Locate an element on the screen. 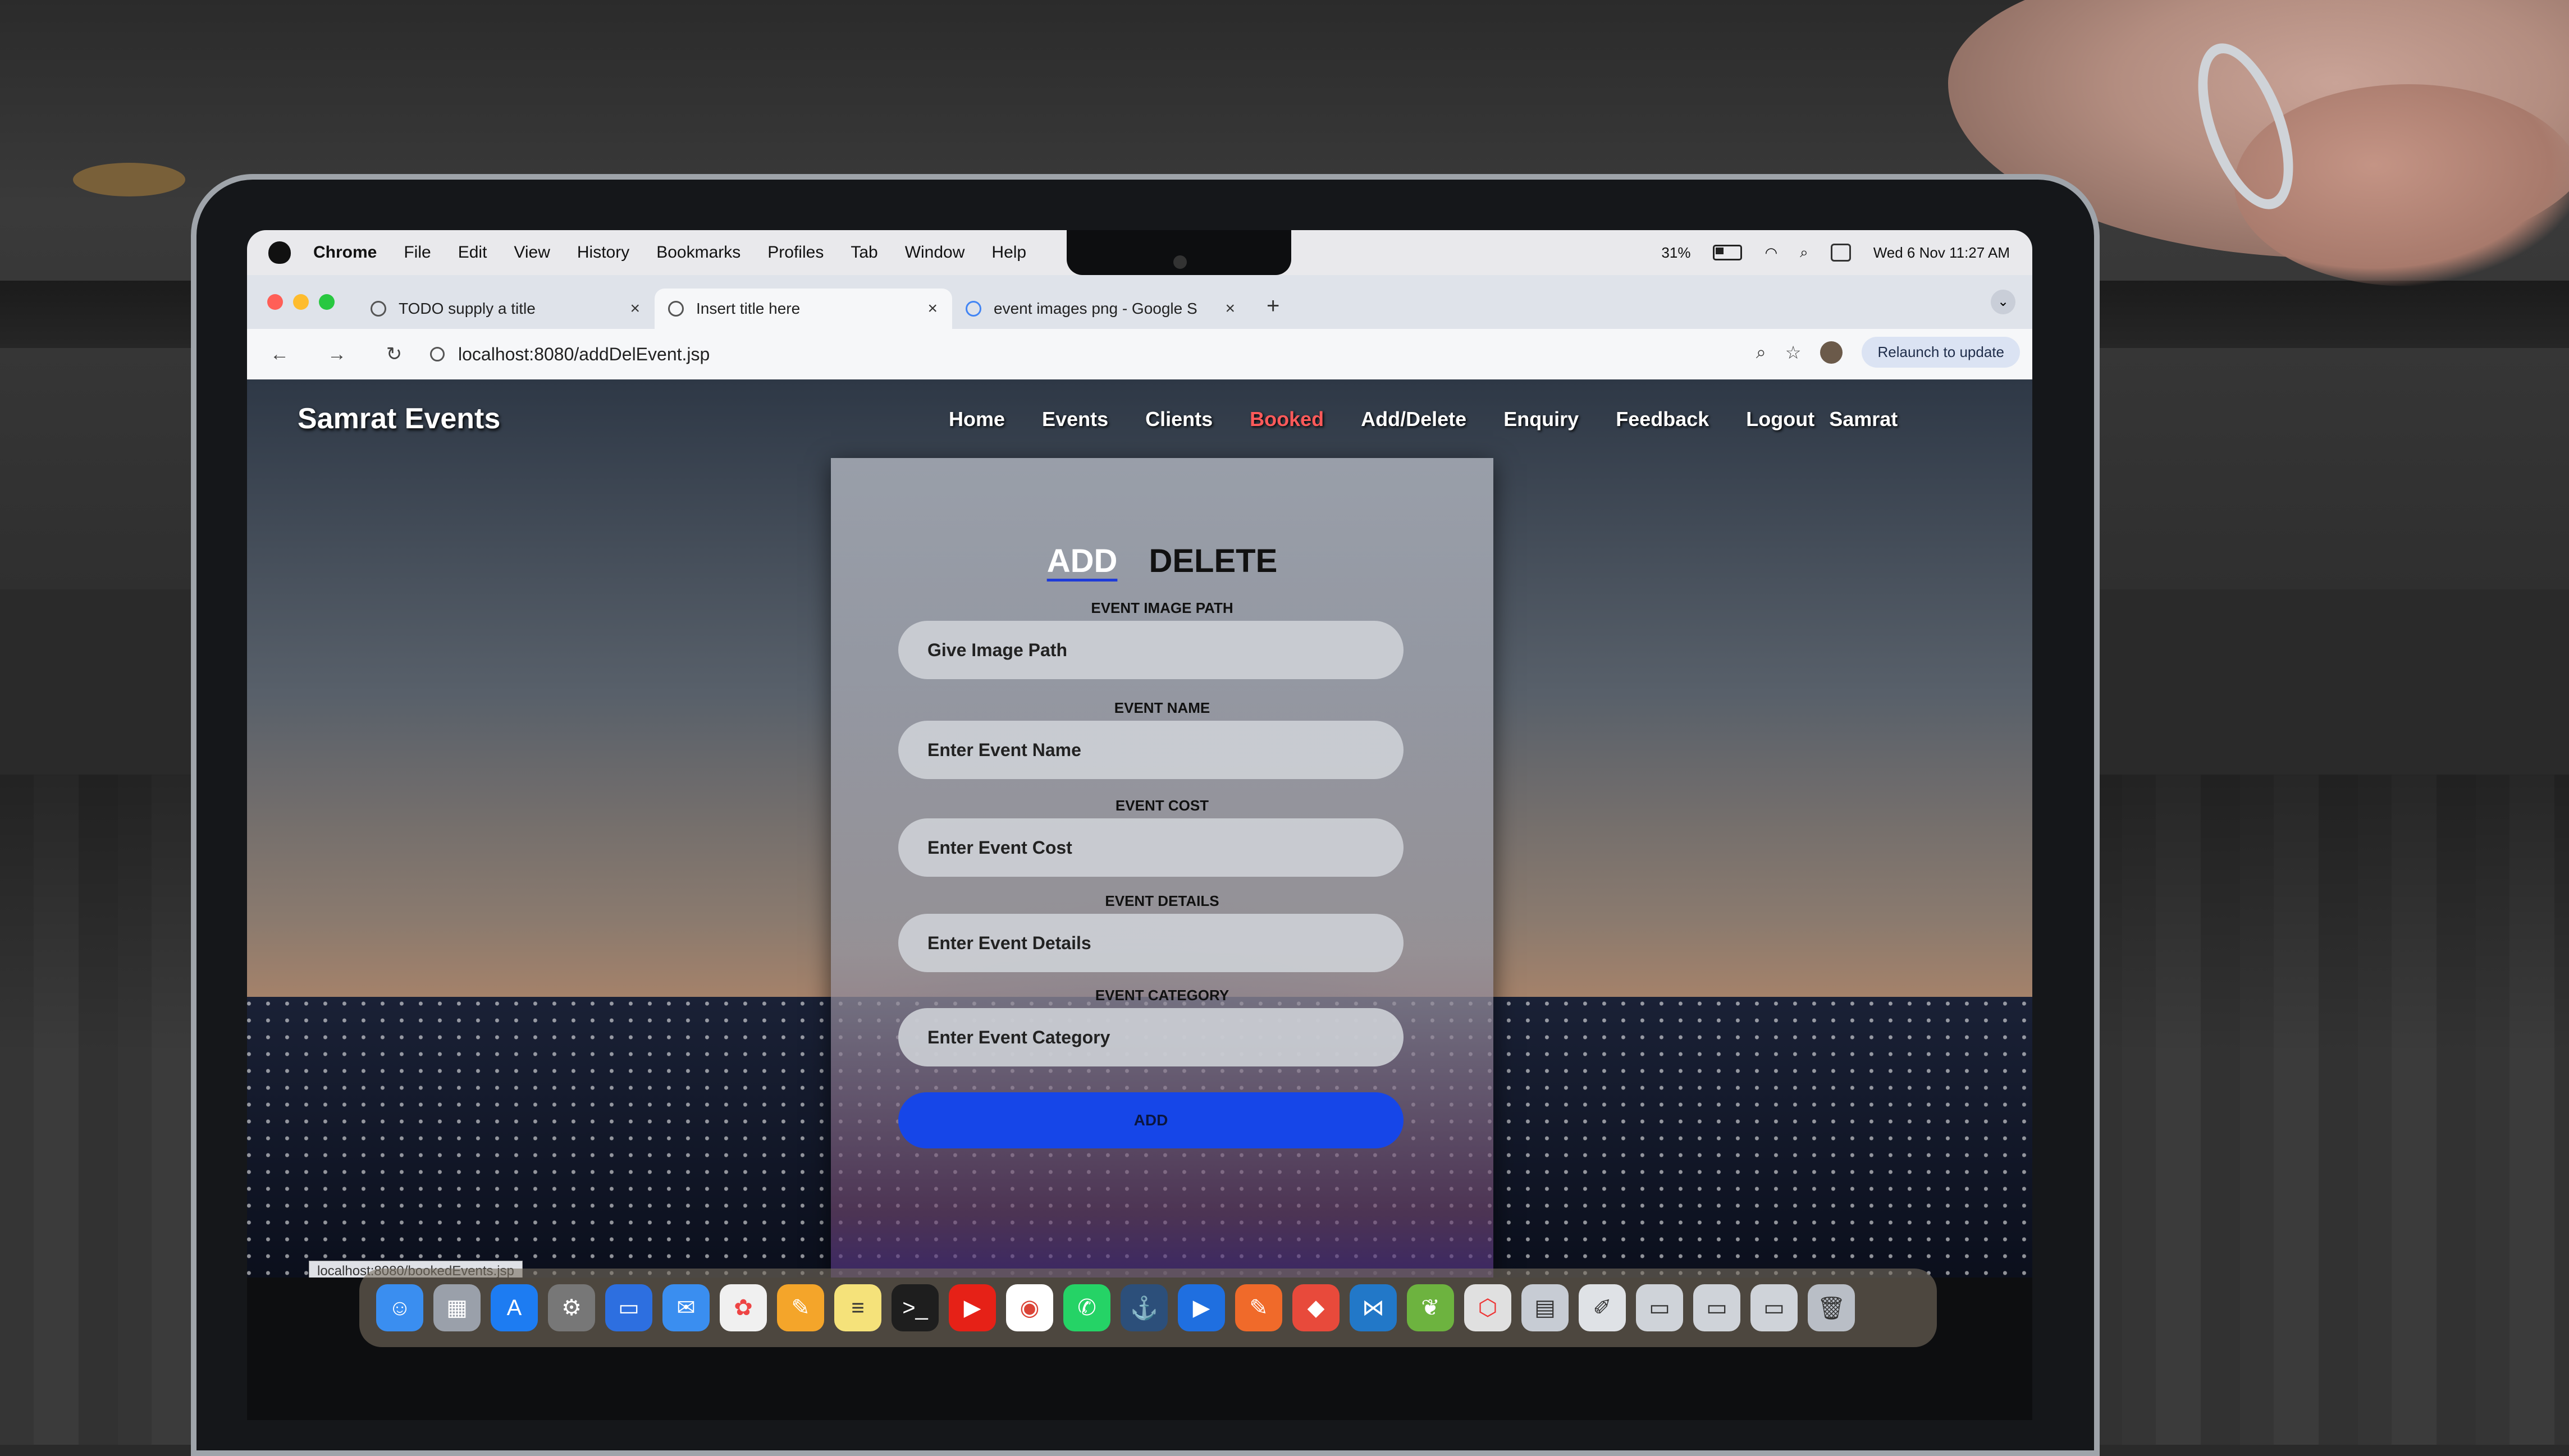 The height and width of the screenshot is (1456, 2569). launchpad-icon: ▦ is located at coordinates (457, 1307).